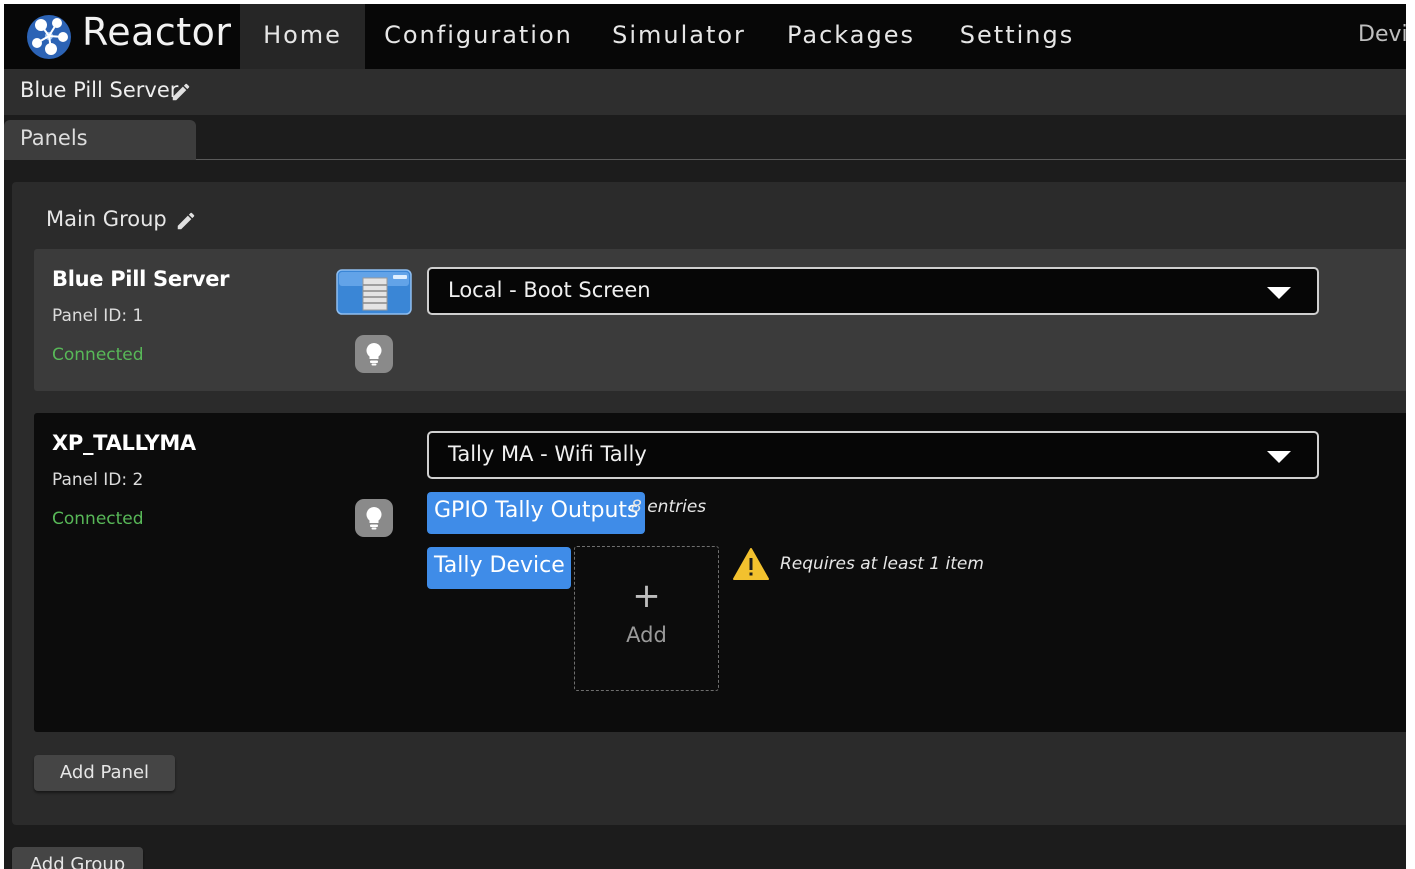  Describe the element at coordinates (124, 443) in the screenshot. I see `panel-name: XP_TALLYMA` at that location.